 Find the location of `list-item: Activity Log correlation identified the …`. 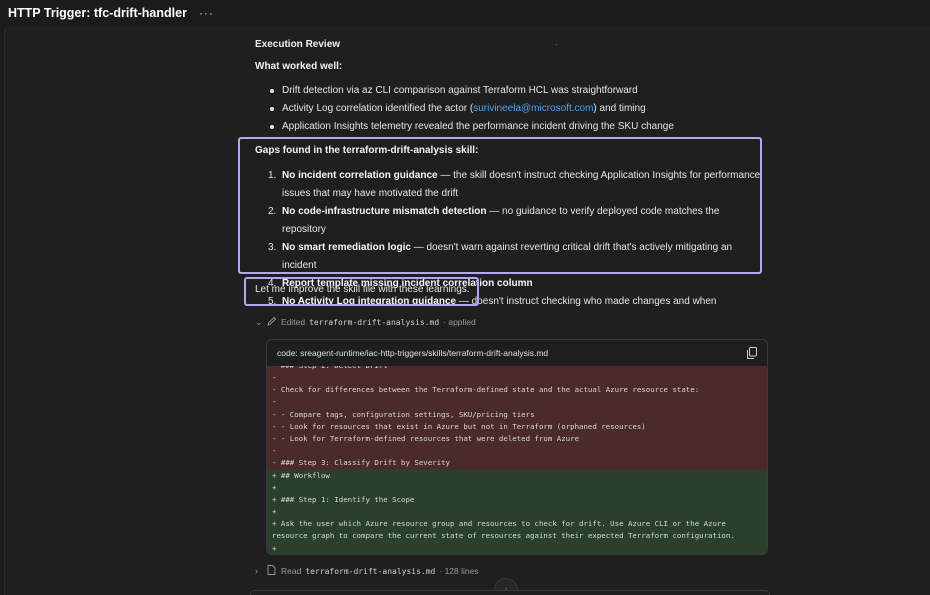

list-item: Activity Log correlation identified the … is located at coordinates (470, 109).